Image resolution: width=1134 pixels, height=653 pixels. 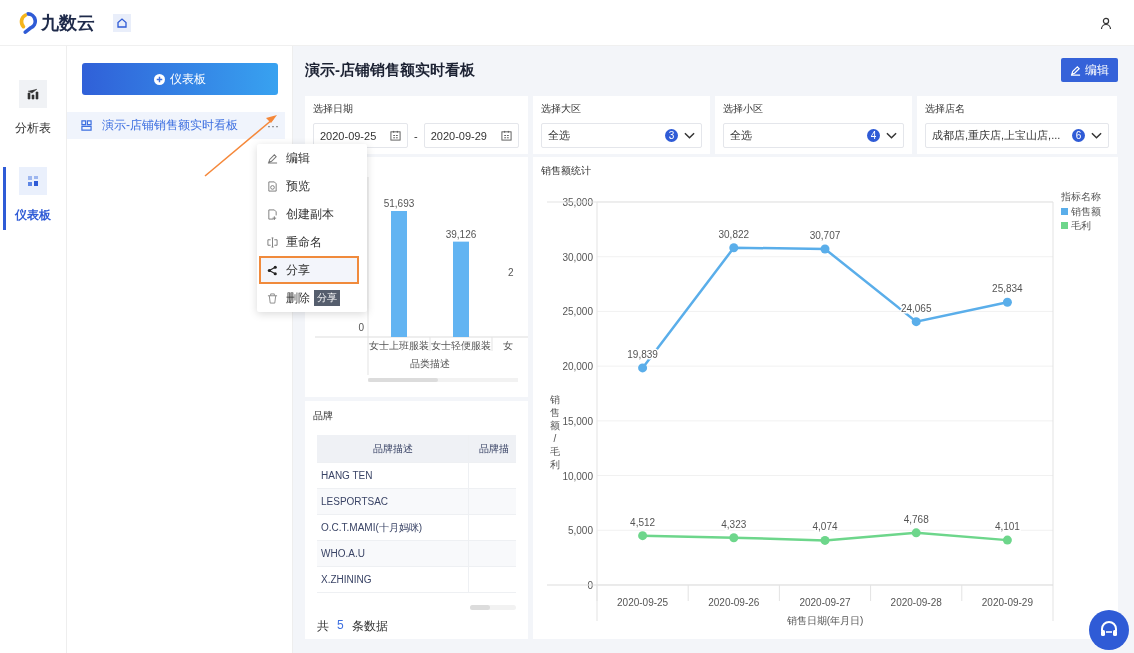 I want to click on filter-label: 选择店名, so click(x=945, y=109).